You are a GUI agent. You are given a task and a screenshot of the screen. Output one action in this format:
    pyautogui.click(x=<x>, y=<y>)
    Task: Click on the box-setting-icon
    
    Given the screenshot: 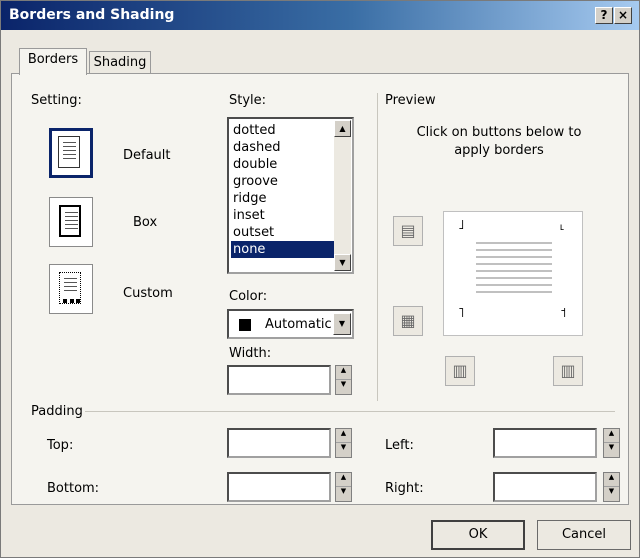 What is the action you would take?
    pyautogui.click(x=70, y=221)
    